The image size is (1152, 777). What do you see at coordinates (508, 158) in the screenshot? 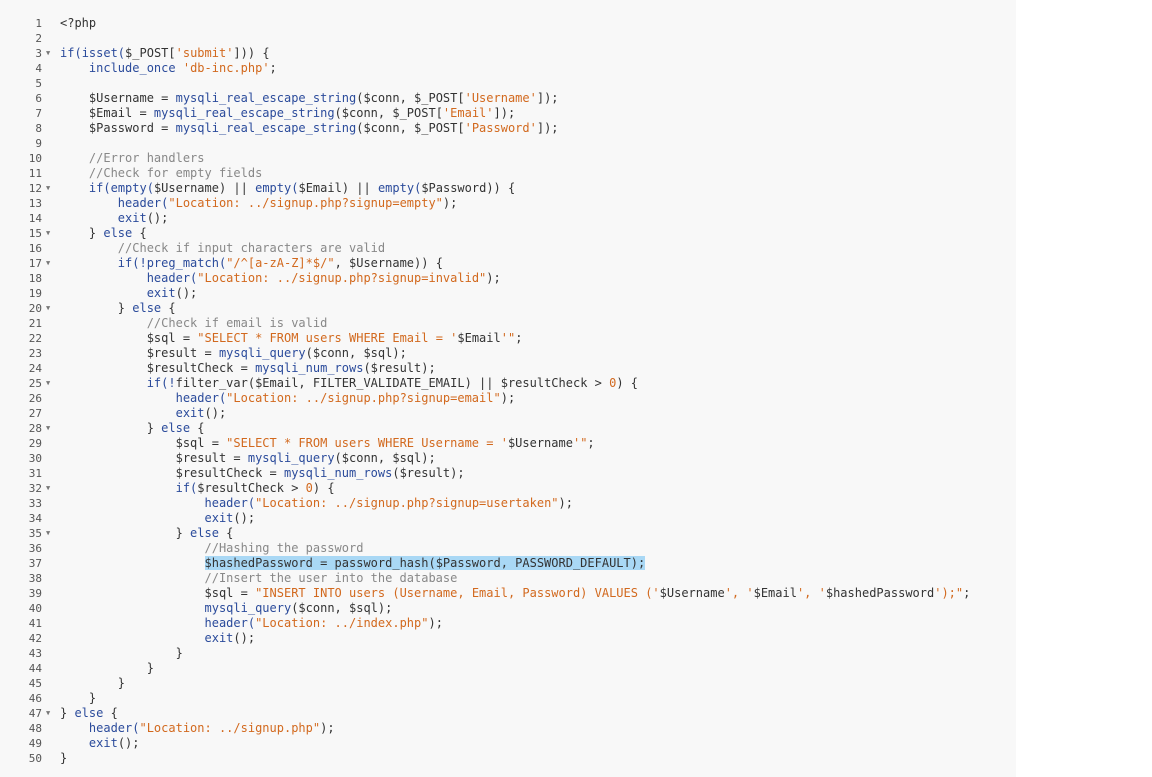
I see `code-line: 10 //Error handlers` at bounding box center [508, 158].